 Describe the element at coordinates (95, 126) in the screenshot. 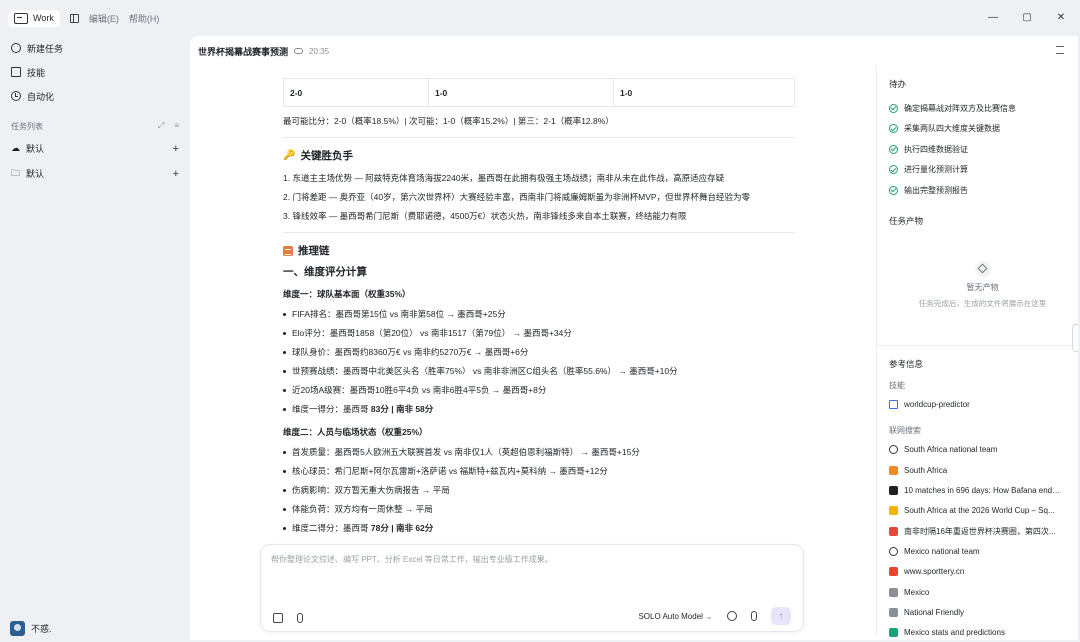

I see `task-list-header: 任务列表 ⤢ ≡` at that location.